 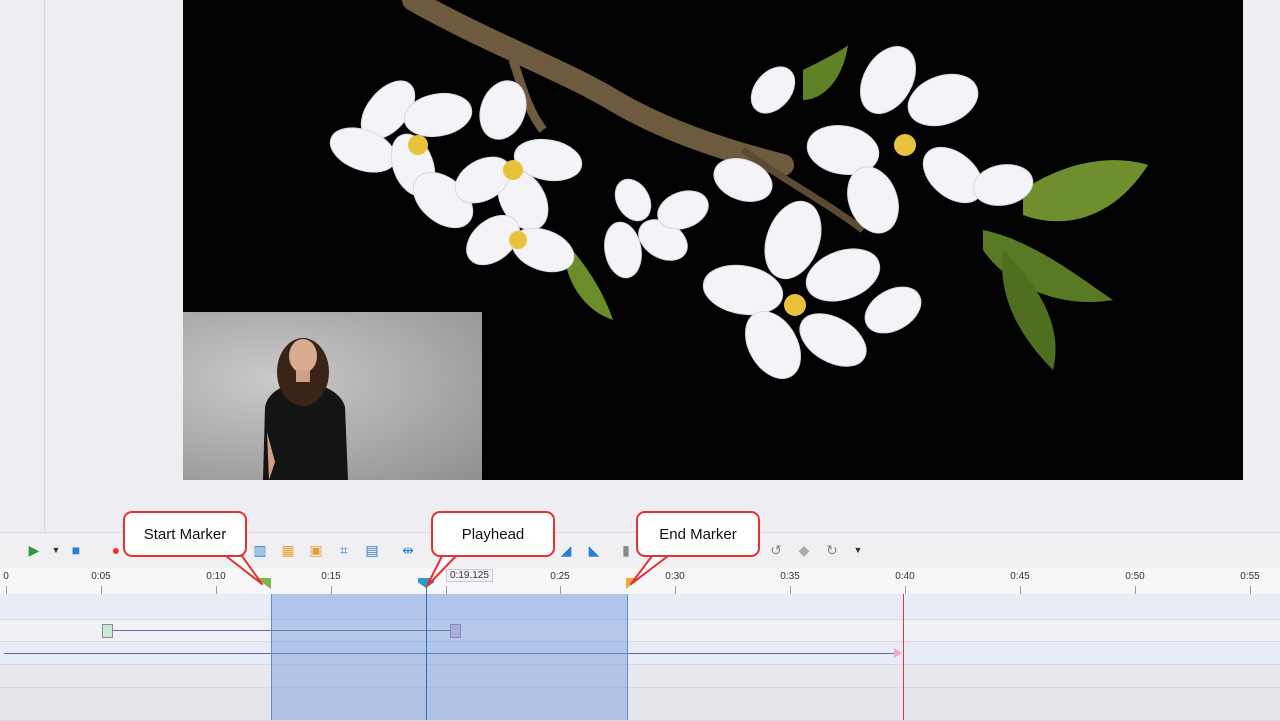 What do you see at coordinates (493, 534) in the screenshot?
I see `playhead-callout: Playhead` at bounding box center [493, 534].